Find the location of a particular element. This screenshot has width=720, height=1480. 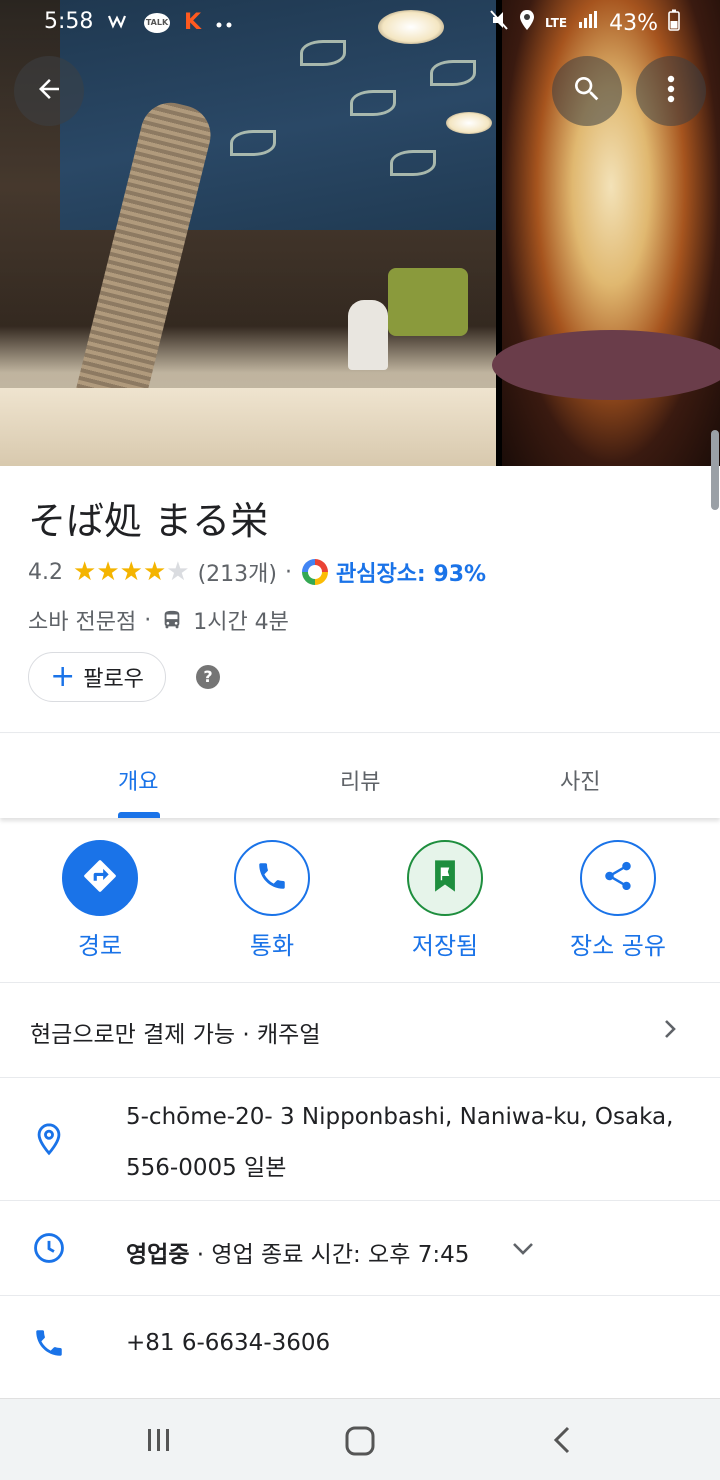

star-empty-icon: ★ is located at coordinates (178, 572).